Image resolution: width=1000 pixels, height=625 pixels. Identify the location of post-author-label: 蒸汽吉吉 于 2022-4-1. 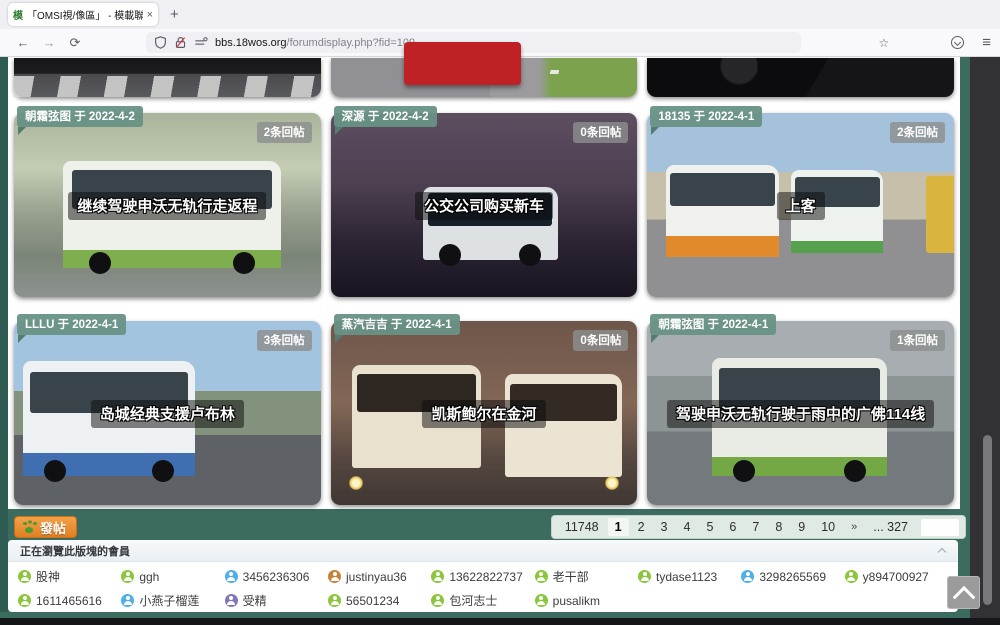
(396, 328).